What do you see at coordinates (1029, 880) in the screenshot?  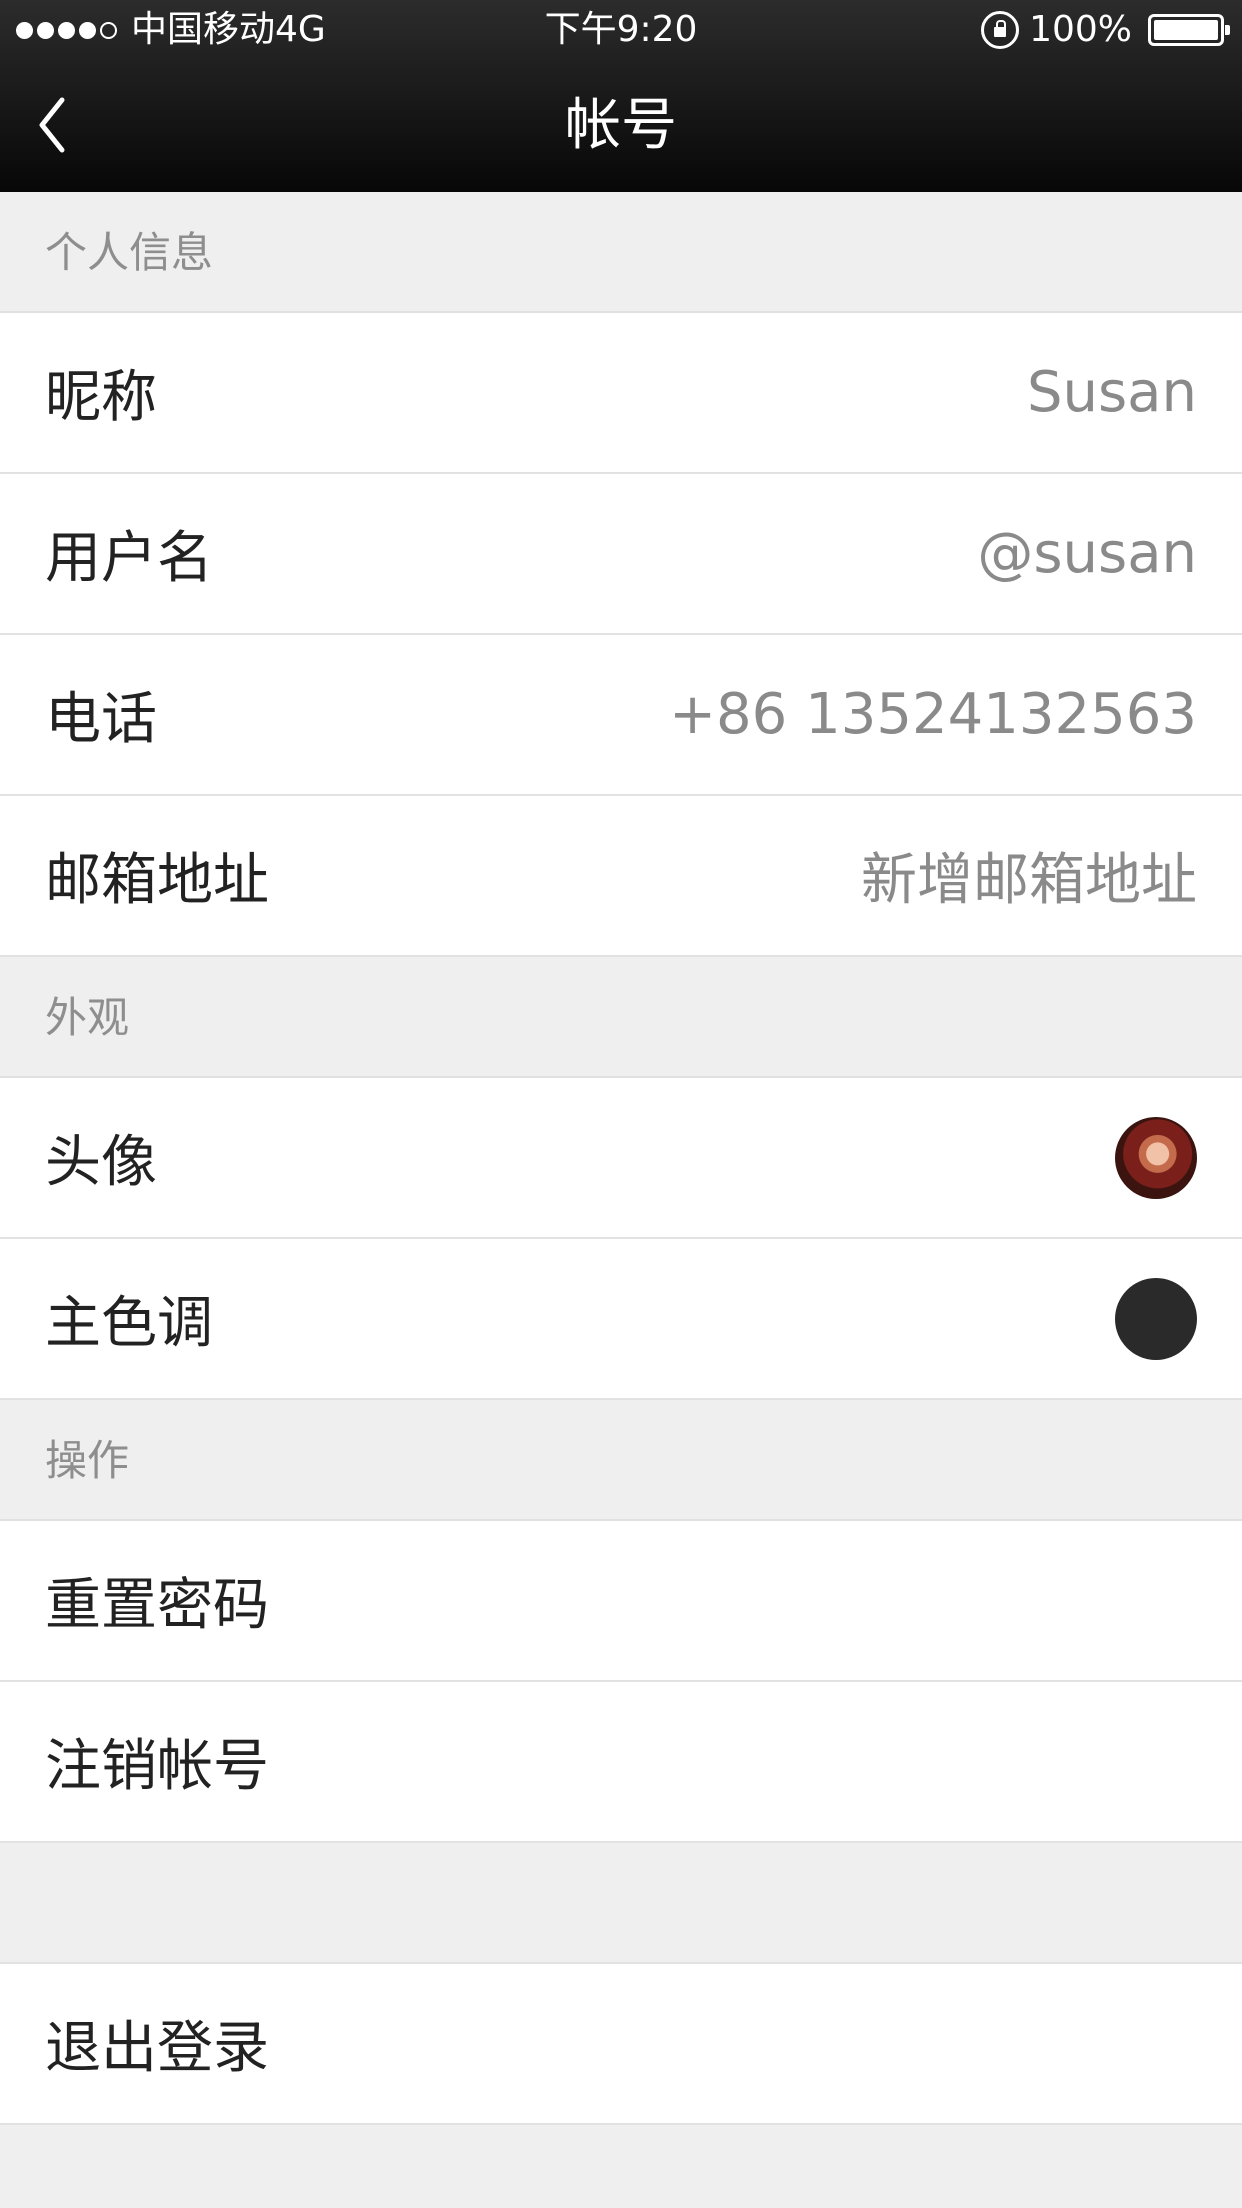 I see `email-value: 新增邮箱地址` at bounding box center [1029, 880].